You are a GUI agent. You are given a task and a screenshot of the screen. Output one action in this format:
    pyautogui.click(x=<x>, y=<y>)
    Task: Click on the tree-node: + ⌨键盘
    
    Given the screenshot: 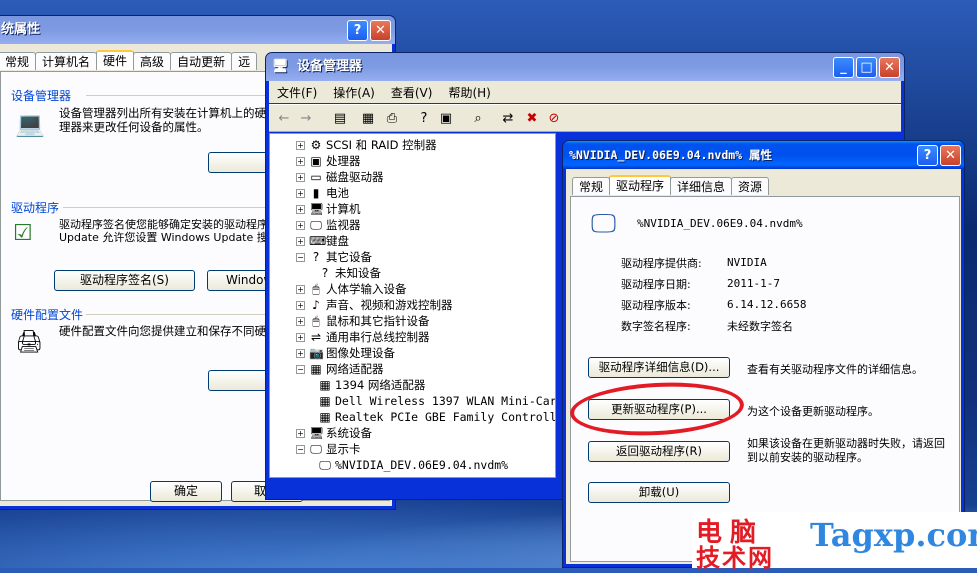 What is the action you would take?
    pyautogui.click(x=322, y=241)
    